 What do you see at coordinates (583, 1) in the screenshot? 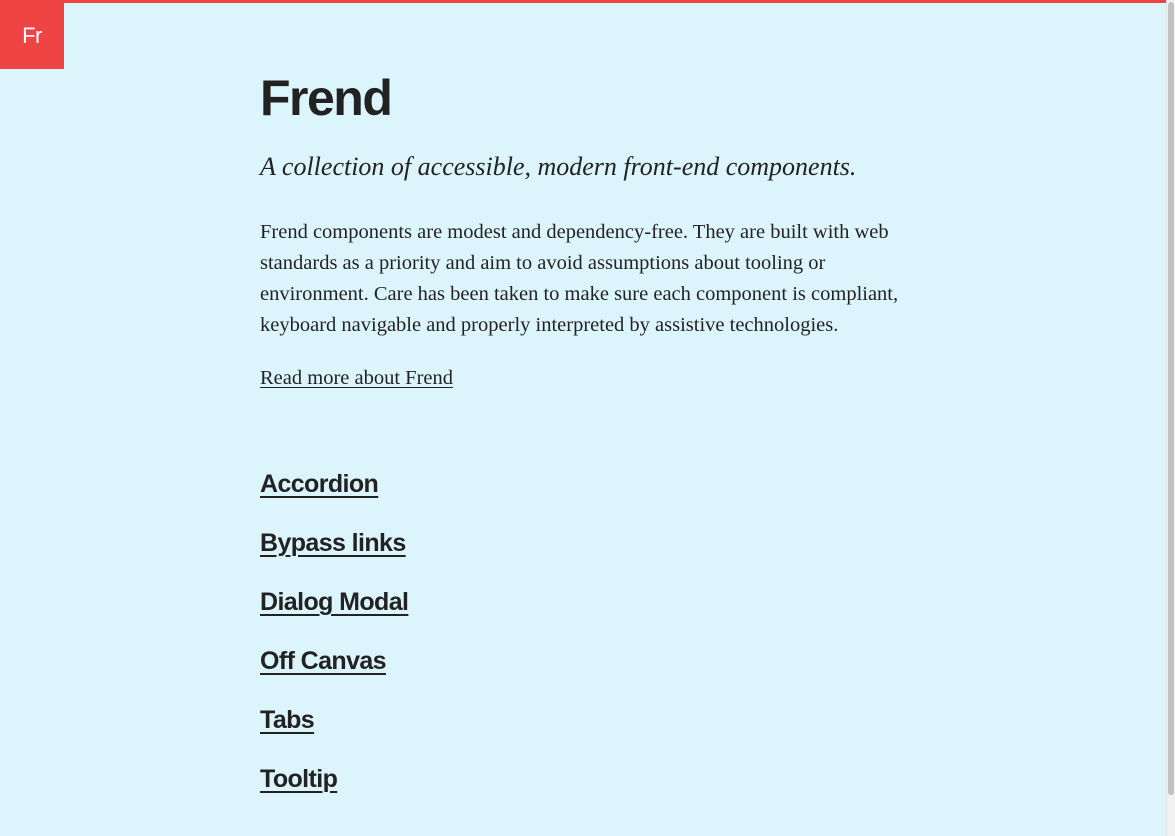
I see `top-accent-bar` at bounding box center [583, 1].